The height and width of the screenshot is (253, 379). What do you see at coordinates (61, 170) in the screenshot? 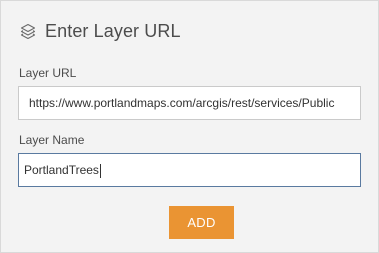
I see `layer-name-value: PortlandTrees` at bounding box center [61, 170].